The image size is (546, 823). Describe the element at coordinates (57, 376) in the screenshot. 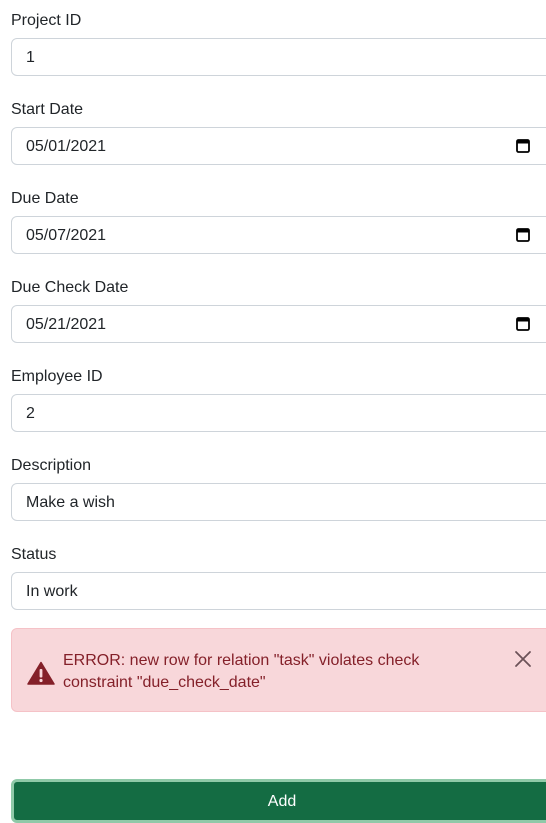

I see `employee-id-label: Employee ID` at that location.